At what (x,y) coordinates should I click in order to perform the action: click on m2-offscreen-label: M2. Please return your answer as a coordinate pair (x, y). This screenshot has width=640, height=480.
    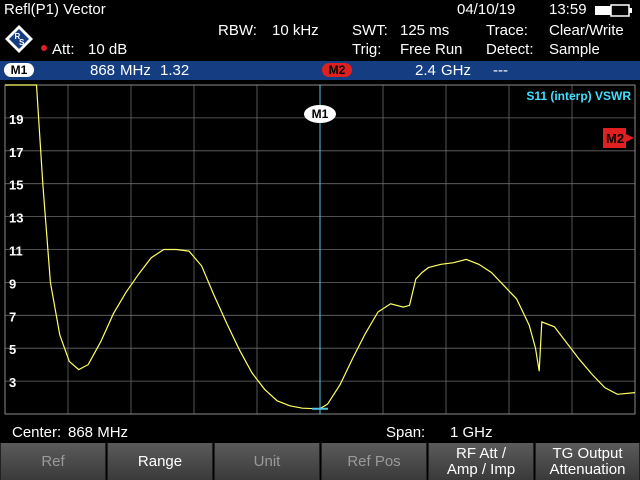
    Looking at the image, I should click on (615, 138).